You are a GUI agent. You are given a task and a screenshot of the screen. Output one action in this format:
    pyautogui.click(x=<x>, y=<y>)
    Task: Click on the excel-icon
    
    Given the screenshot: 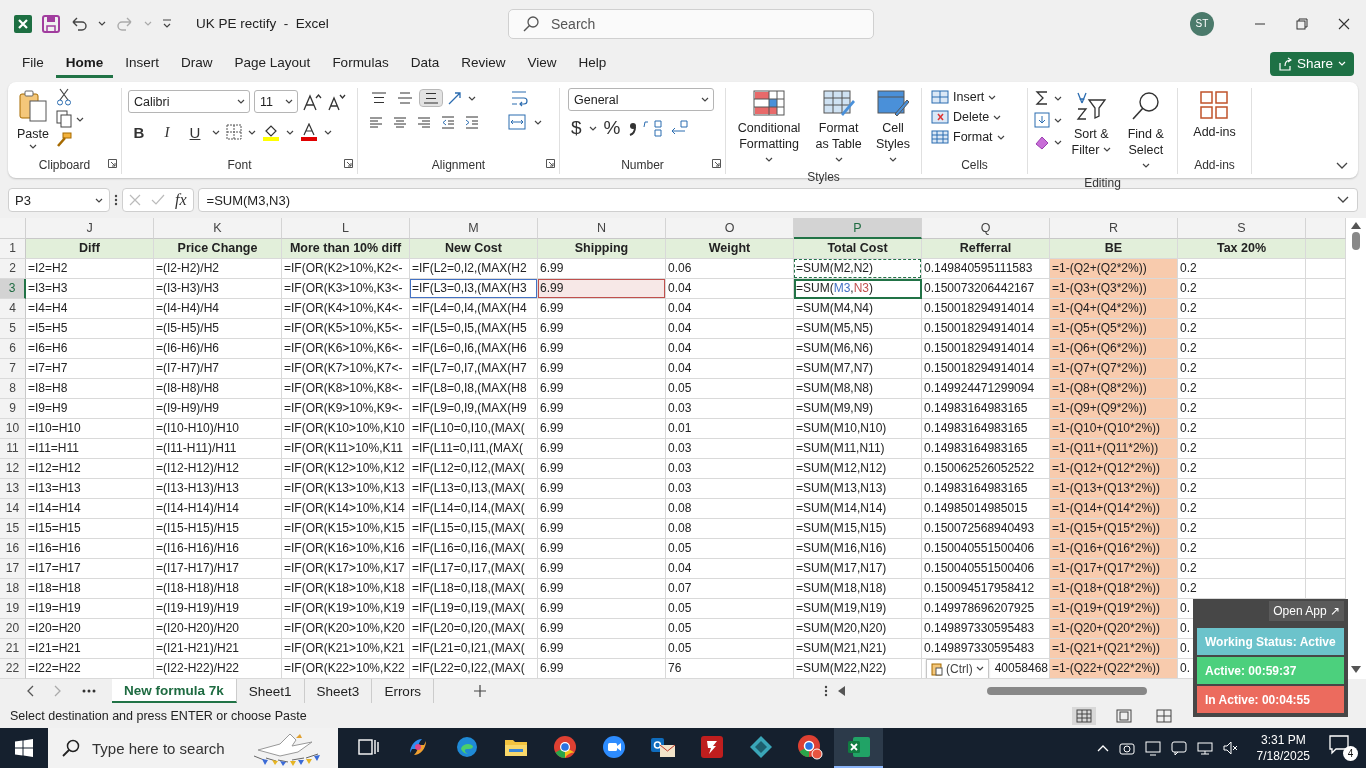 What is the action you would take?
    pyautogui.click(x=23, y=23)
    